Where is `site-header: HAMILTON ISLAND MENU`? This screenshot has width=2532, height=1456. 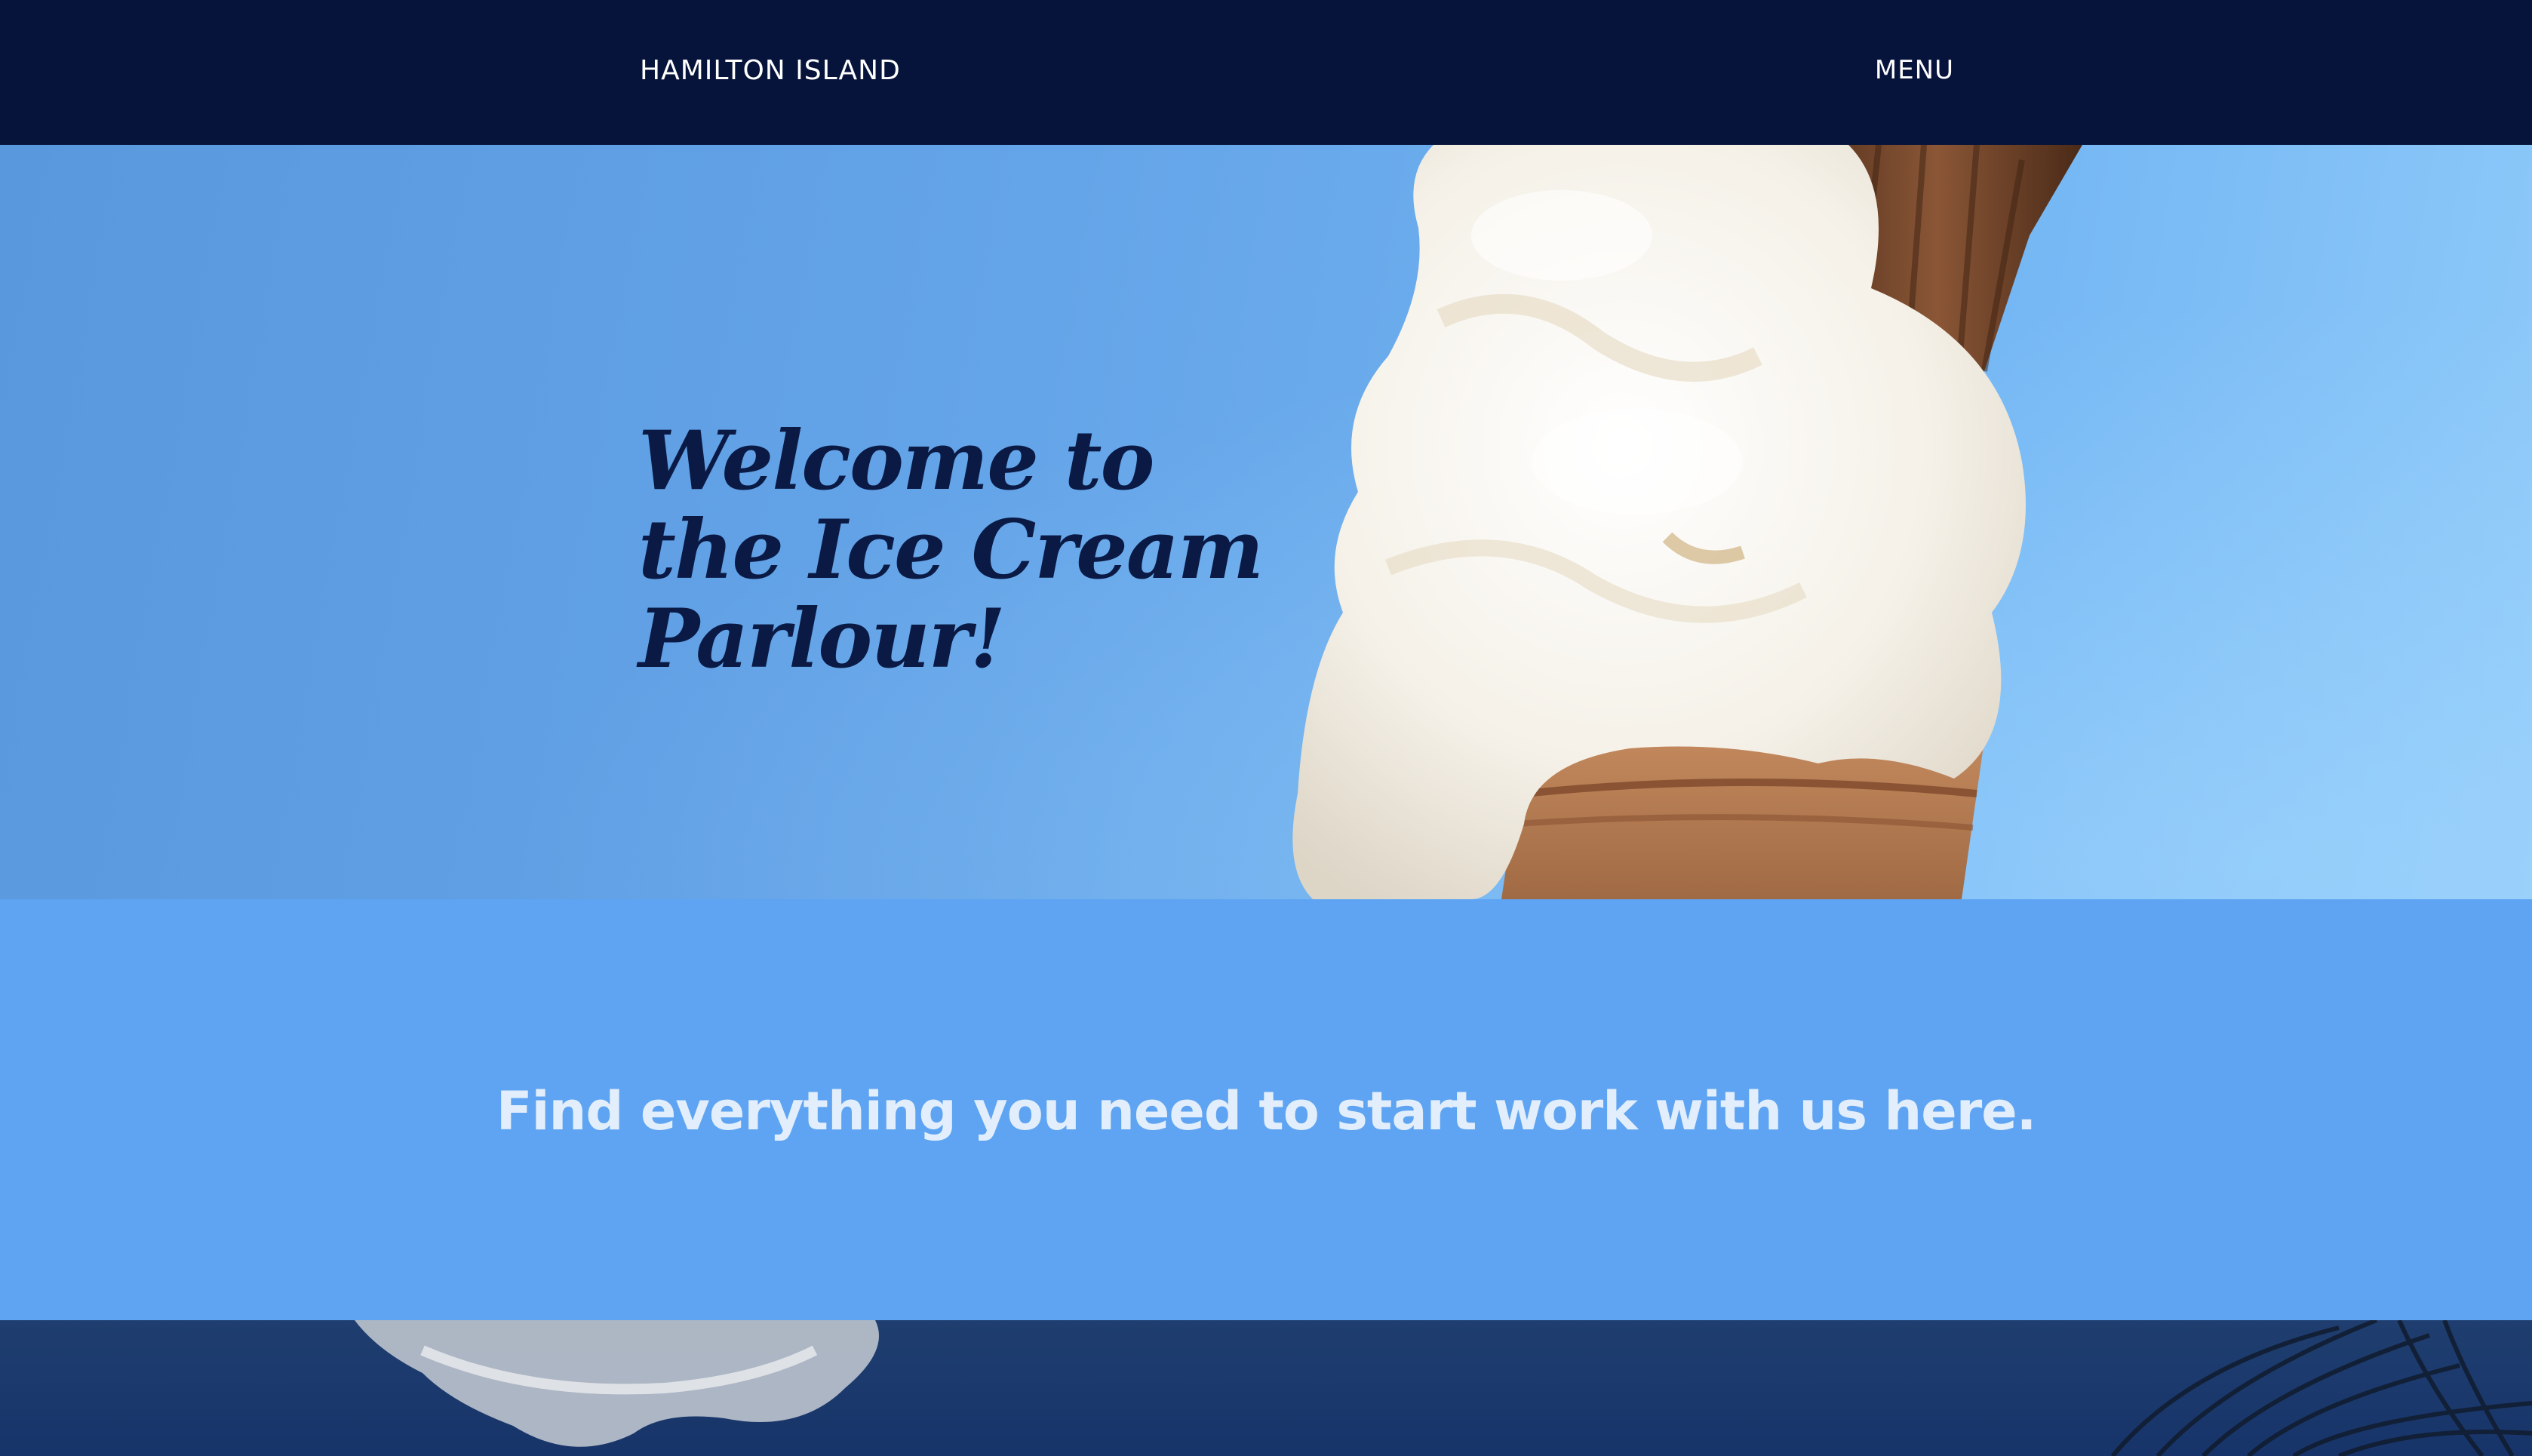 site-header: HAMILTON ISLAND MENU is located at coordinates (1266, 72).